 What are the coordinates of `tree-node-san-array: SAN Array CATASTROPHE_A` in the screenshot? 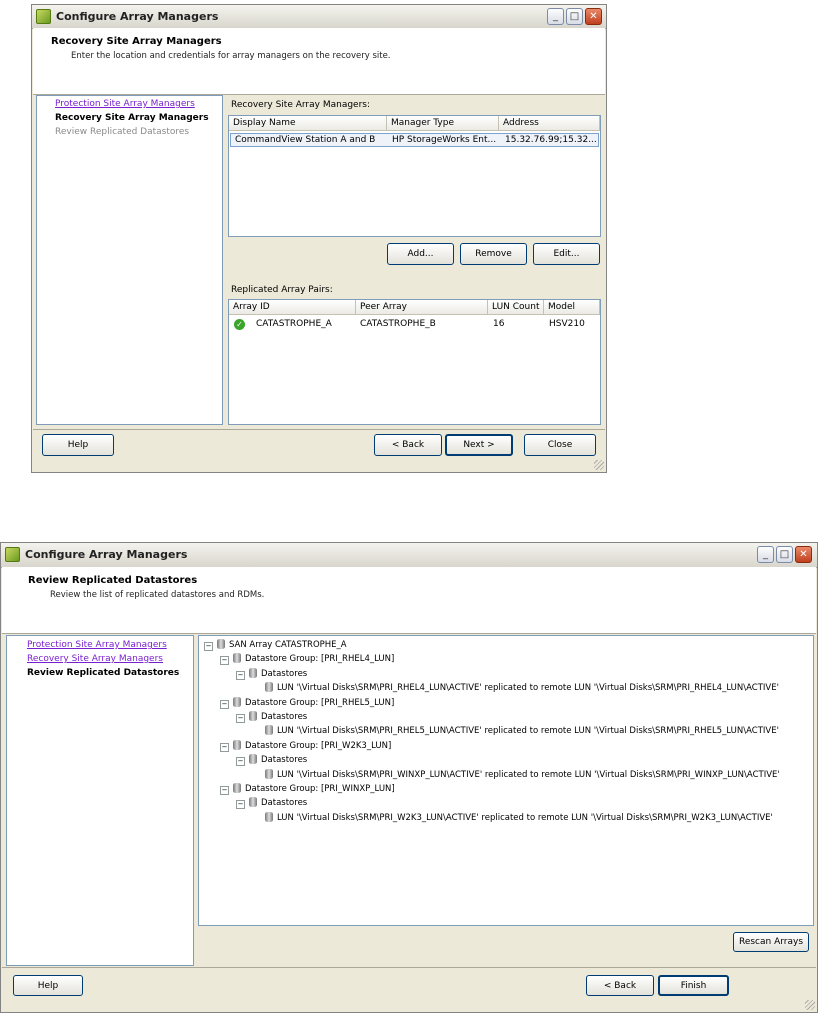 It's located at (282, 645).